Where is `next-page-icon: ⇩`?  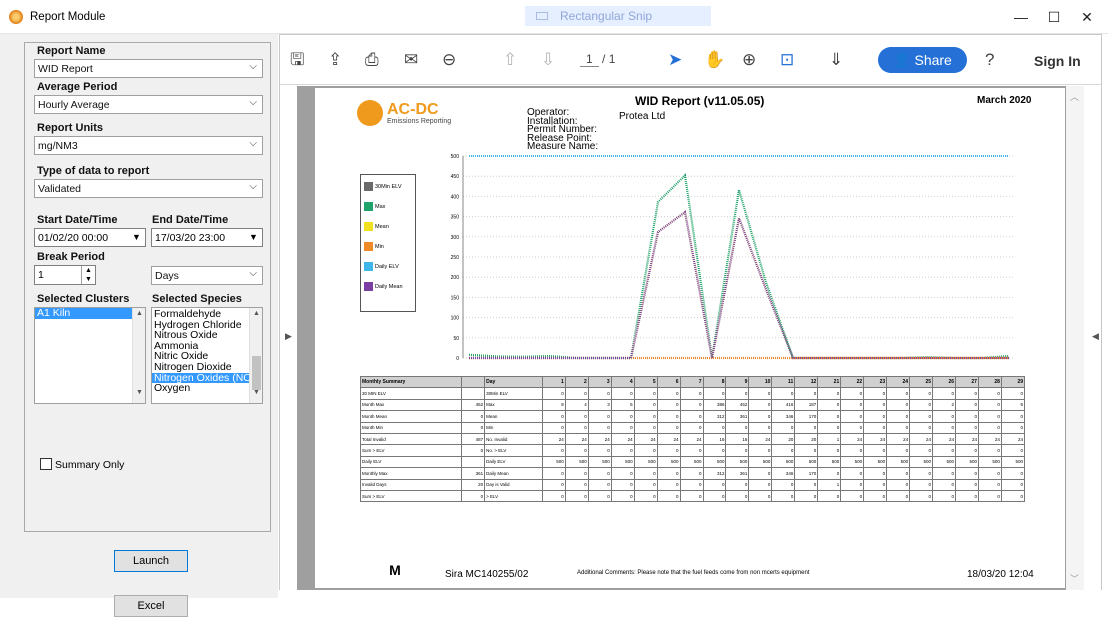 next-page-icon: ⇩ is located at coordinates (548, 60).